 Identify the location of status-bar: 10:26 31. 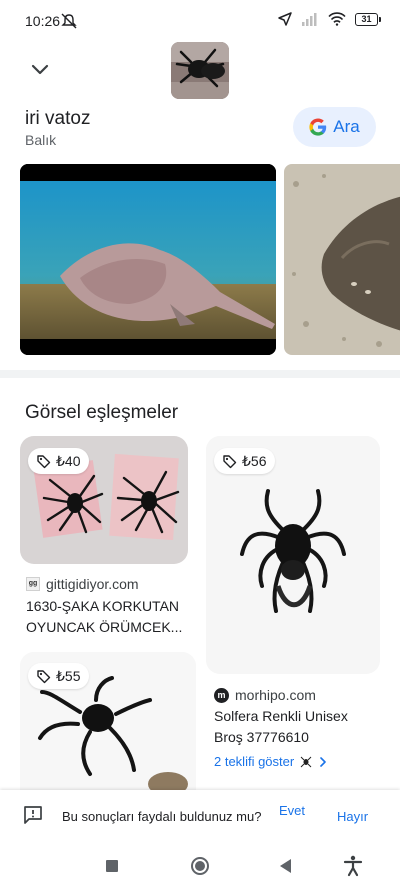
(200, 20).